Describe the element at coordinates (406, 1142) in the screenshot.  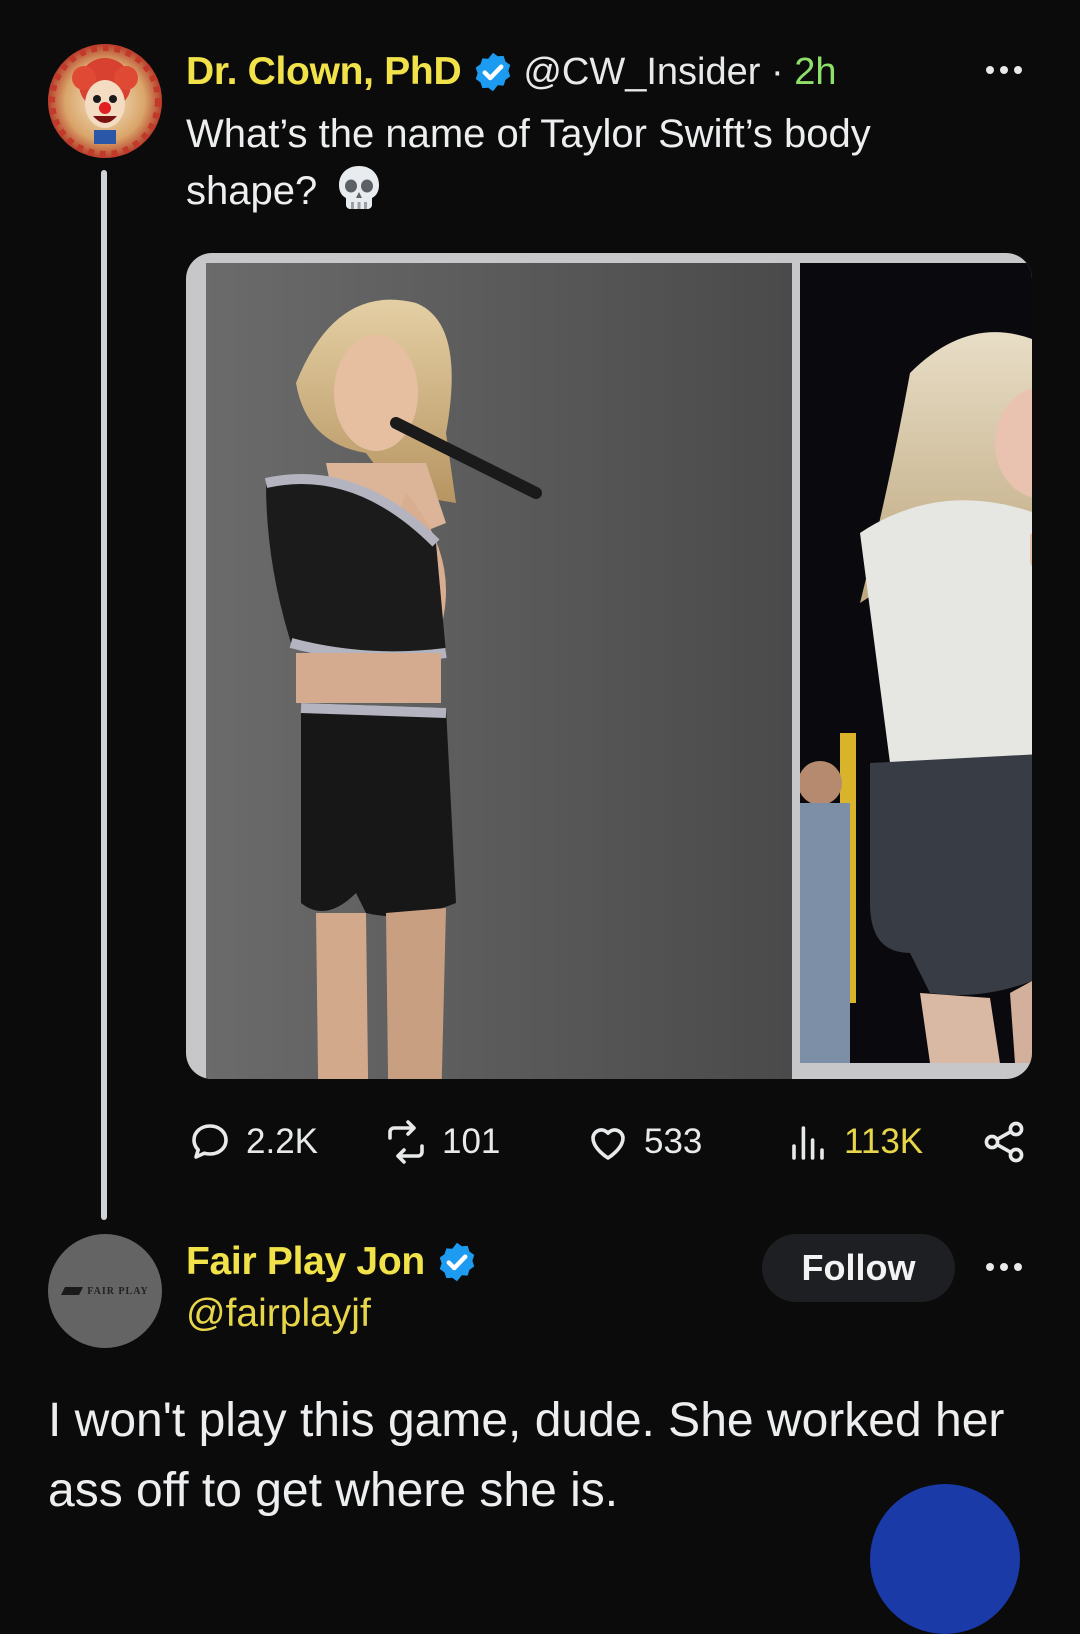
I see `retweet-icon` at that location.